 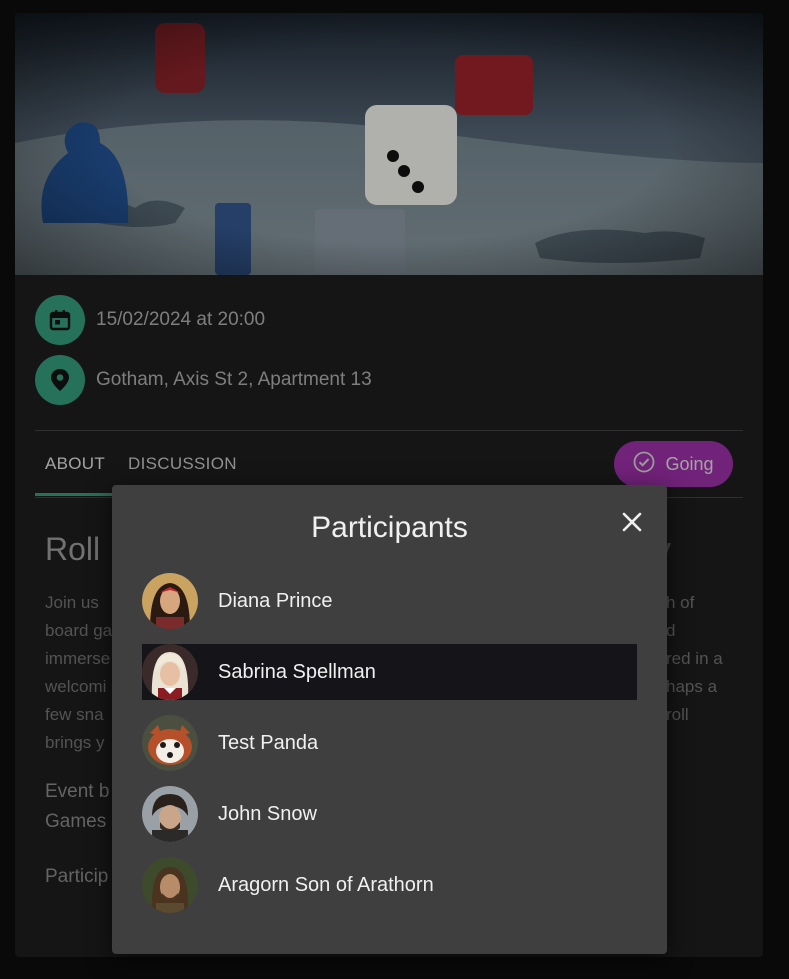 I want to click on close-icon, so click(x=632, y=522).